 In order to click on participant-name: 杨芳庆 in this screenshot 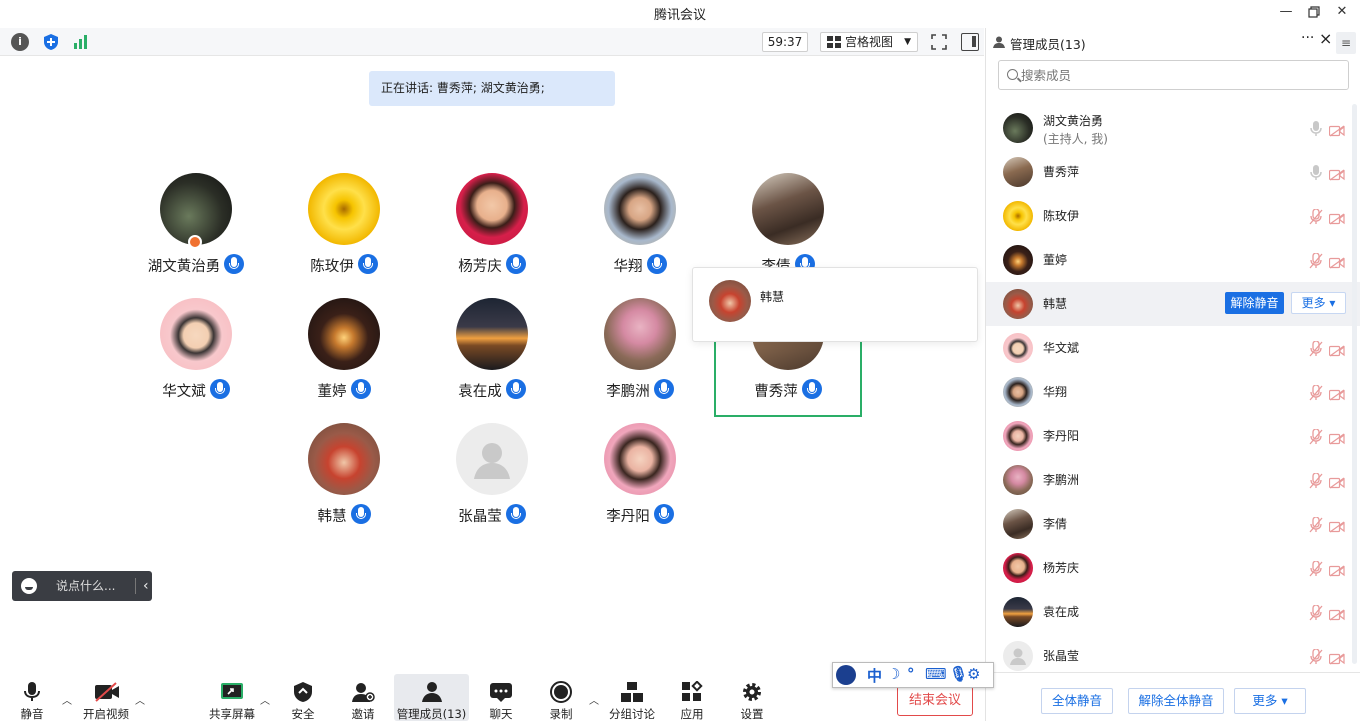, I will do `click(480, 267)`.